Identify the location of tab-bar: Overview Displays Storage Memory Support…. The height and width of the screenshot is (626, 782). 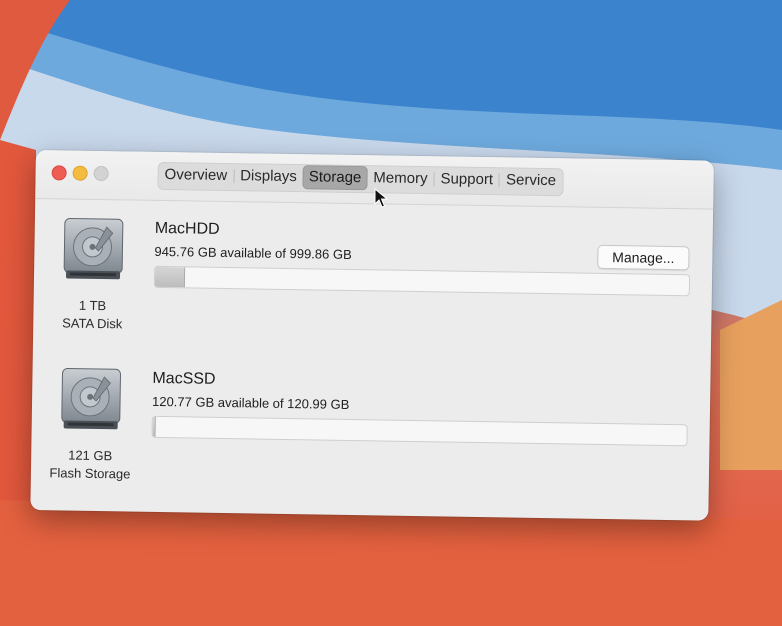
(360, 179).